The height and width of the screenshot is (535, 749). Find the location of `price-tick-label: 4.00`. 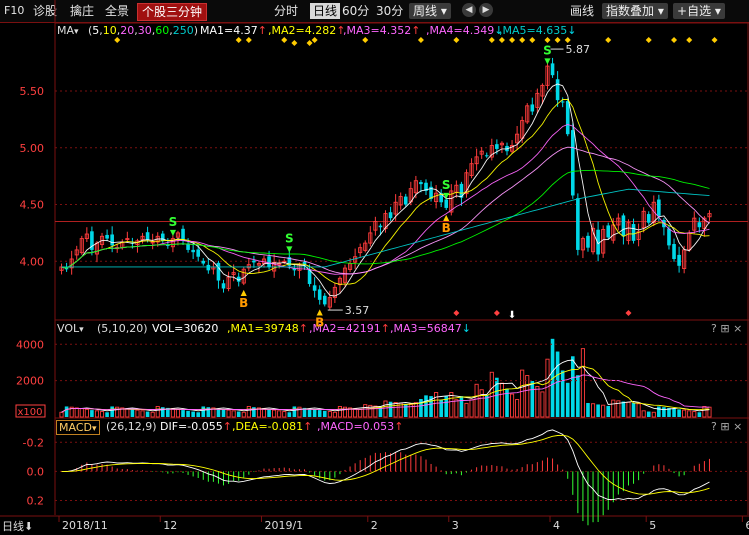

price-tick-label: 4.00 is located at coordinates (32, 261).